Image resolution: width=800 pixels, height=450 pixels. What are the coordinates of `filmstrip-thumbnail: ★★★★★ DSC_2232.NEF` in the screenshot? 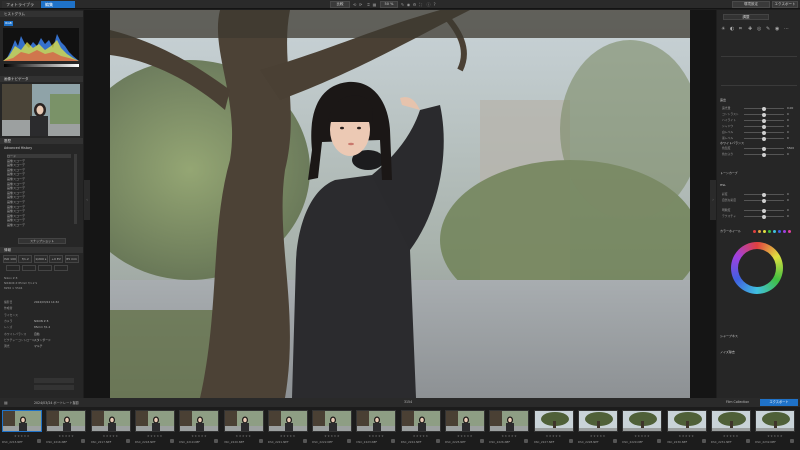 It's located at (776, 429).